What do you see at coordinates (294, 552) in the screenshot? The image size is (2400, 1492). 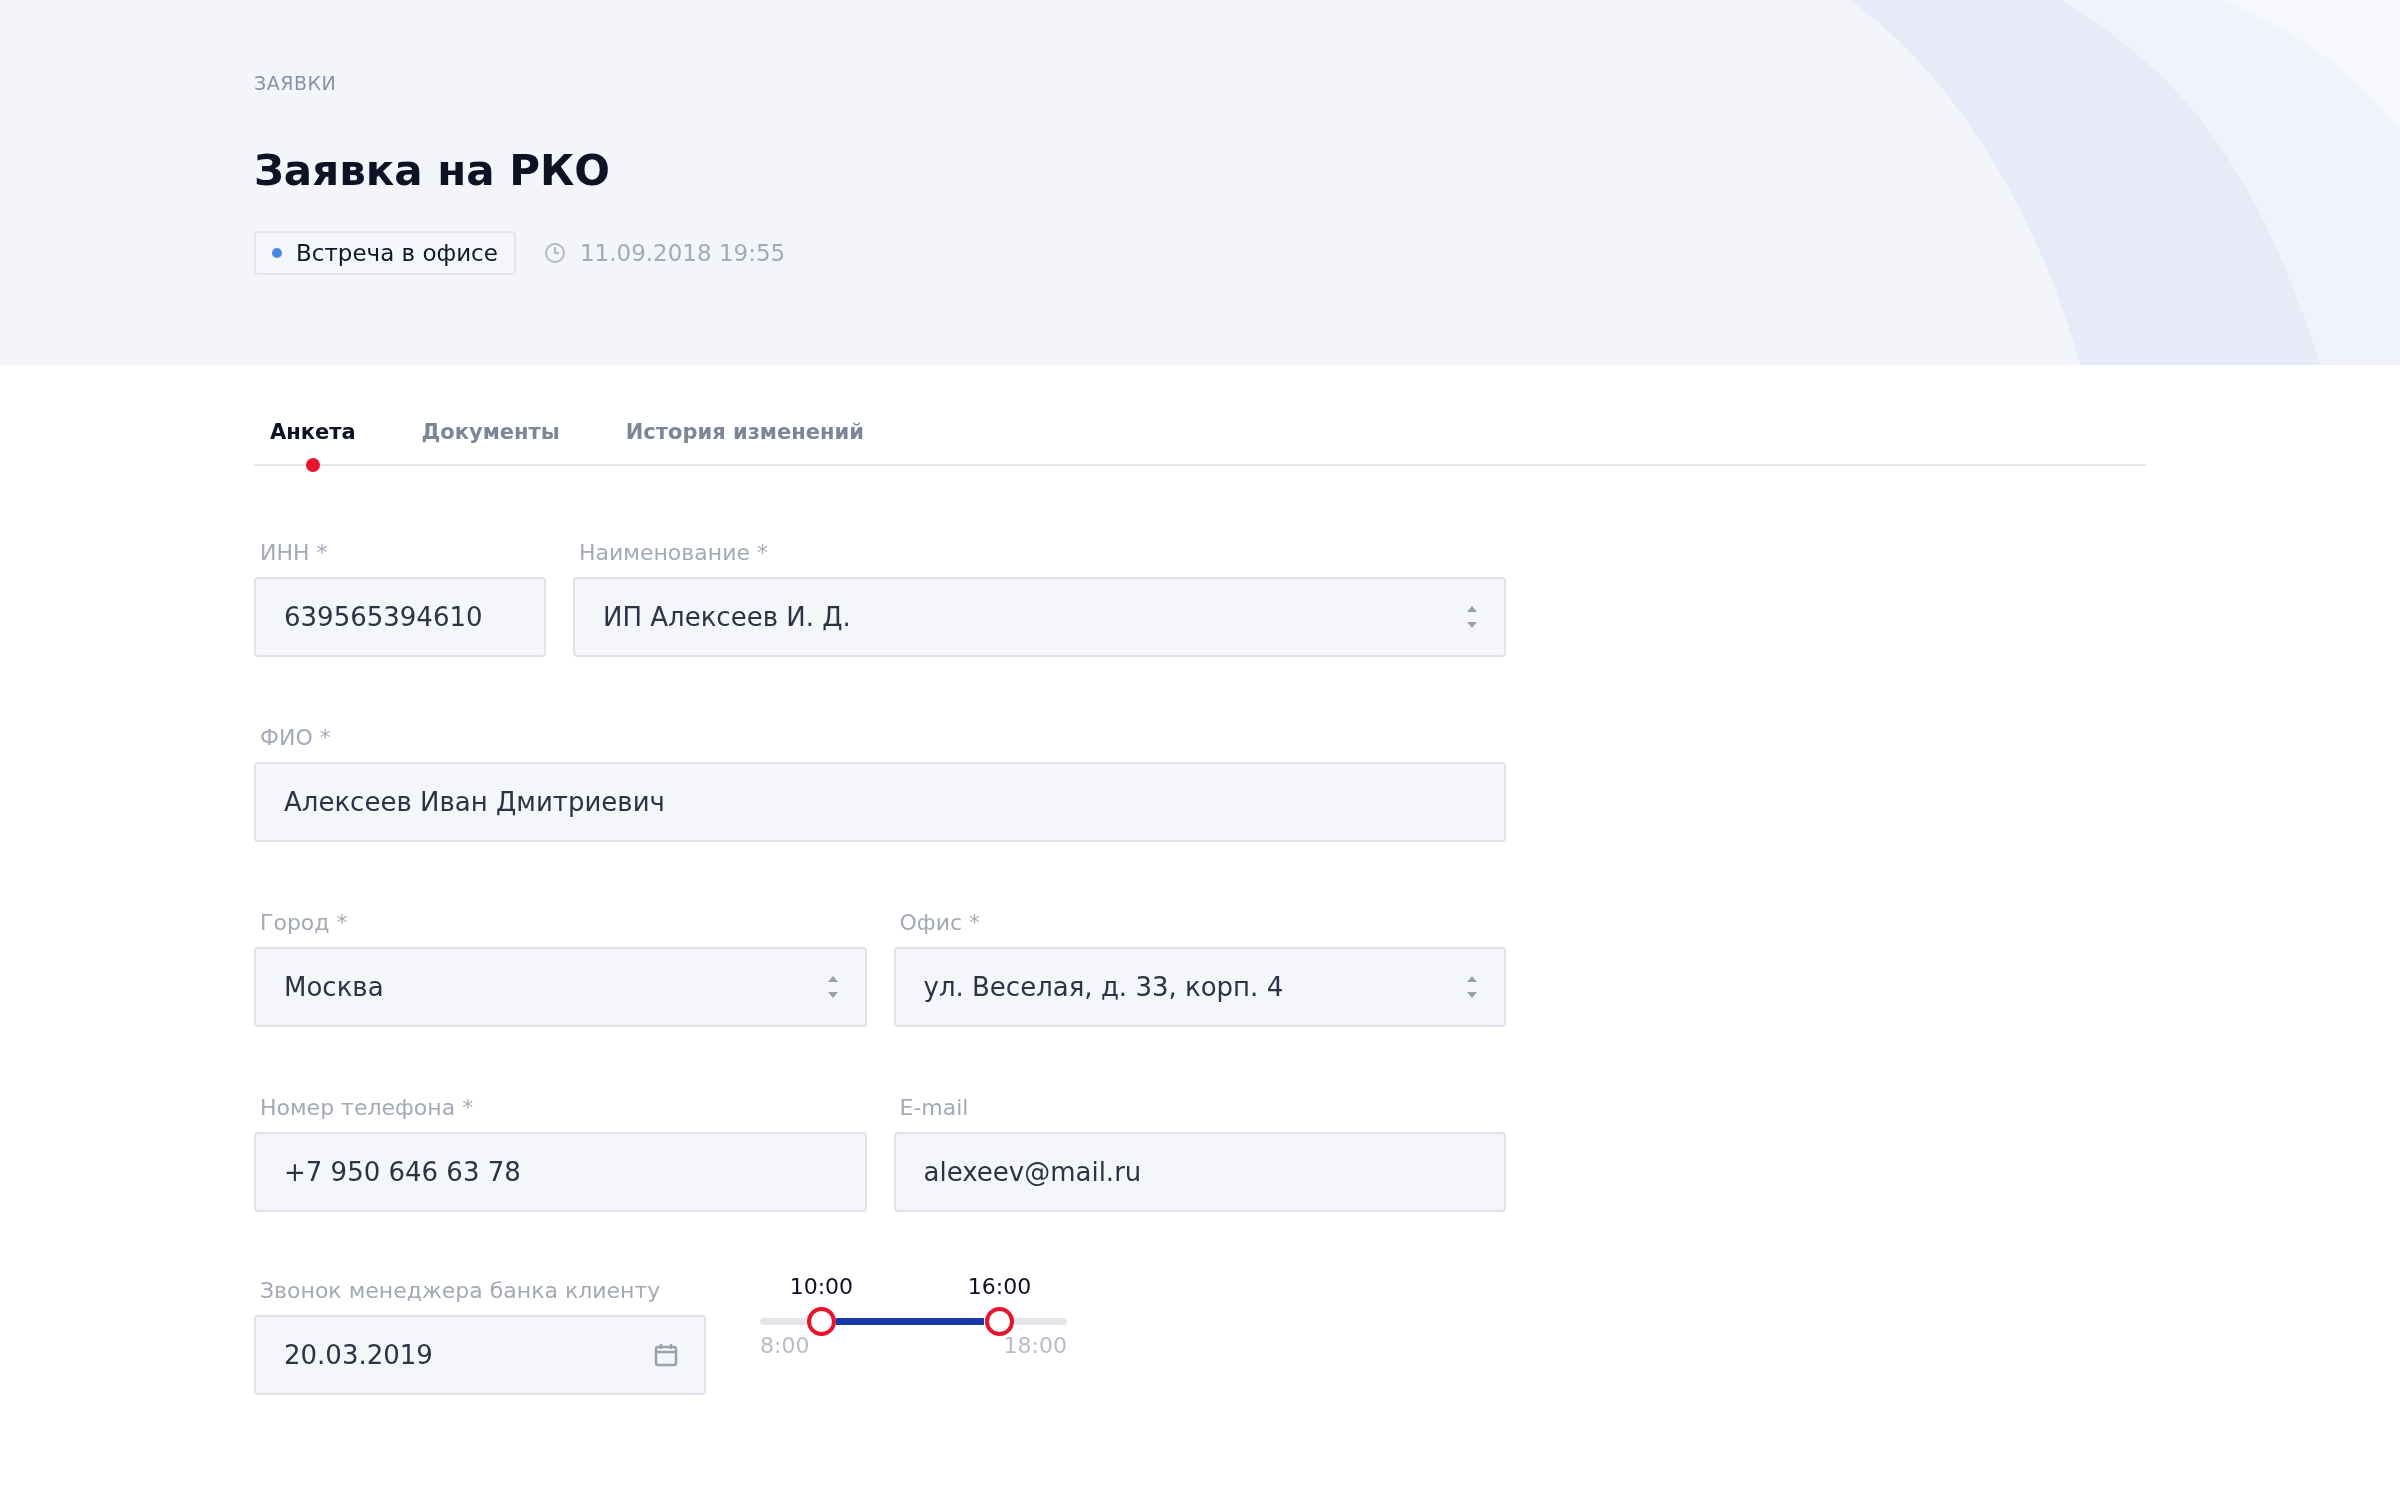 I see `field-label: ИНН *` at bounding box center [294, 552].